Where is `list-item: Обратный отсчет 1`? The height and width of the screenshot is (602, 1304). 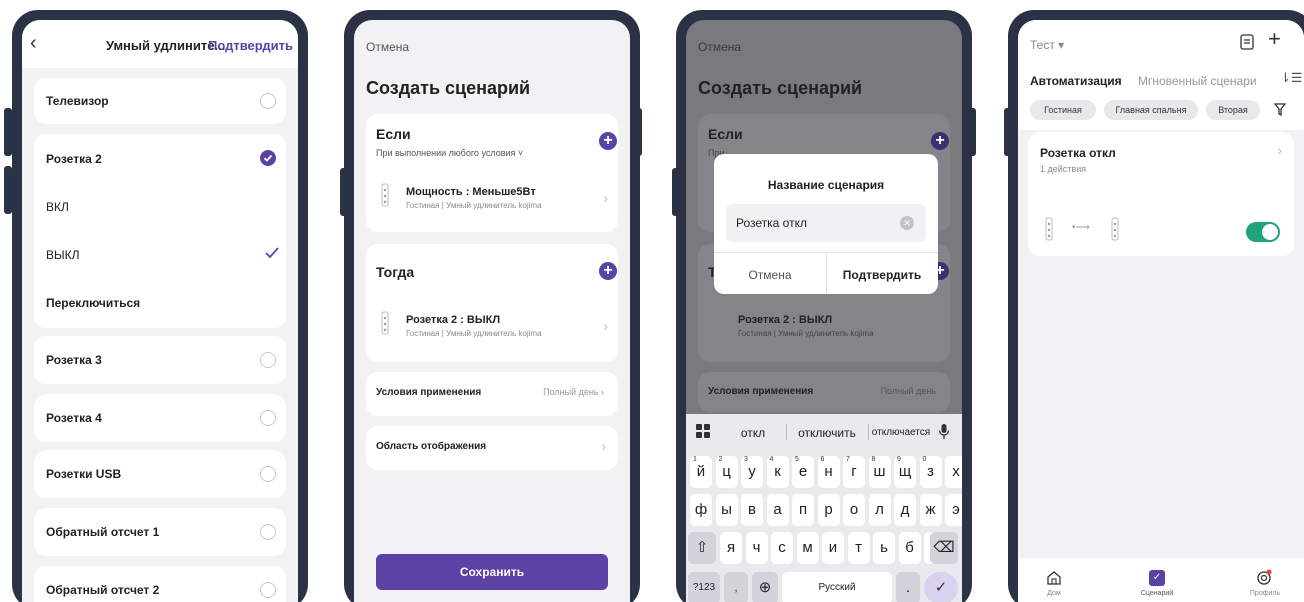
list-item: Обратный отсчет 1 is located at coordinates (160, 532).